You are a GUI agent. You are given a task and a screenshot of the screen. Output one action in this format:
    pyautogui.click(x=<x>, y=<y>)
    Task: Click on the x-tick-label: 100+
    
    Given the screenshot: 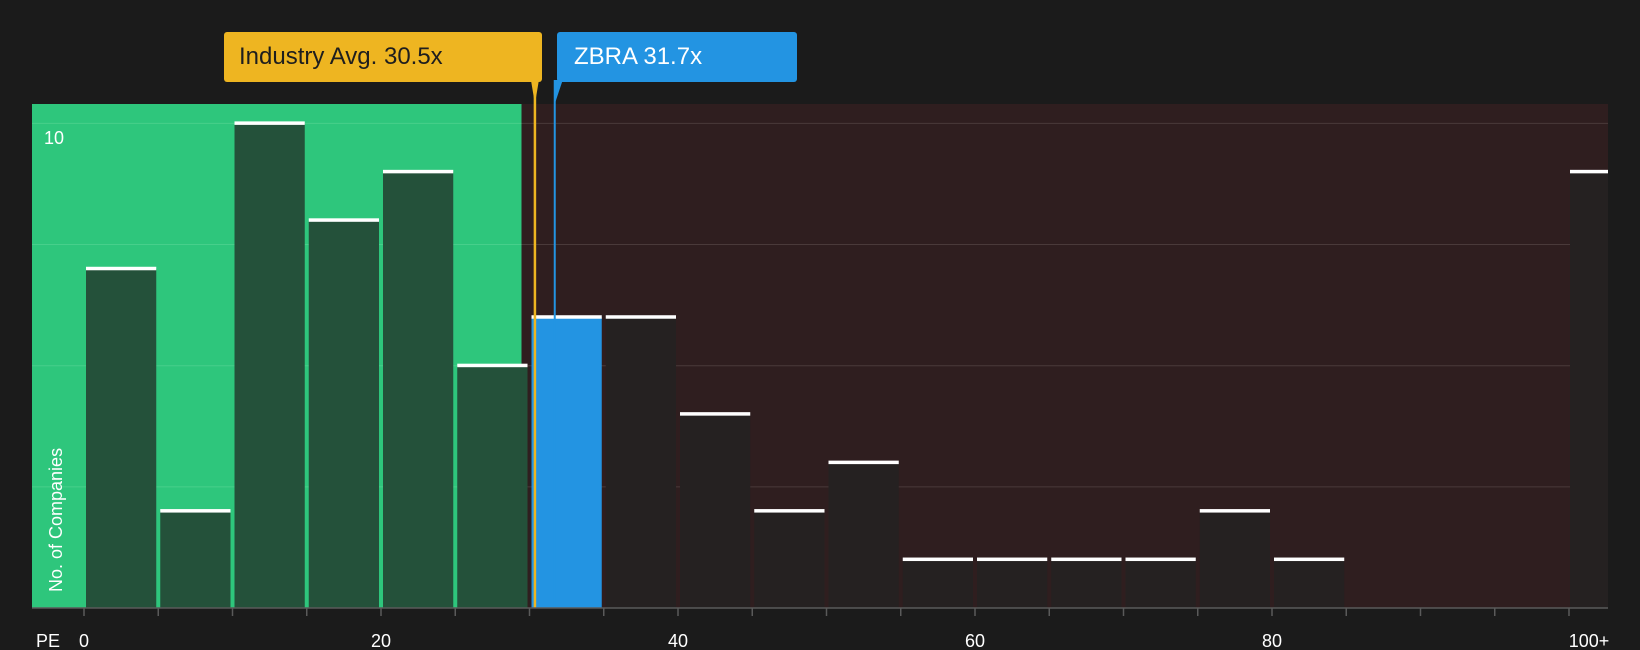 What is the action you would take?
    pyautogui.click(x=1589, y=640)
    